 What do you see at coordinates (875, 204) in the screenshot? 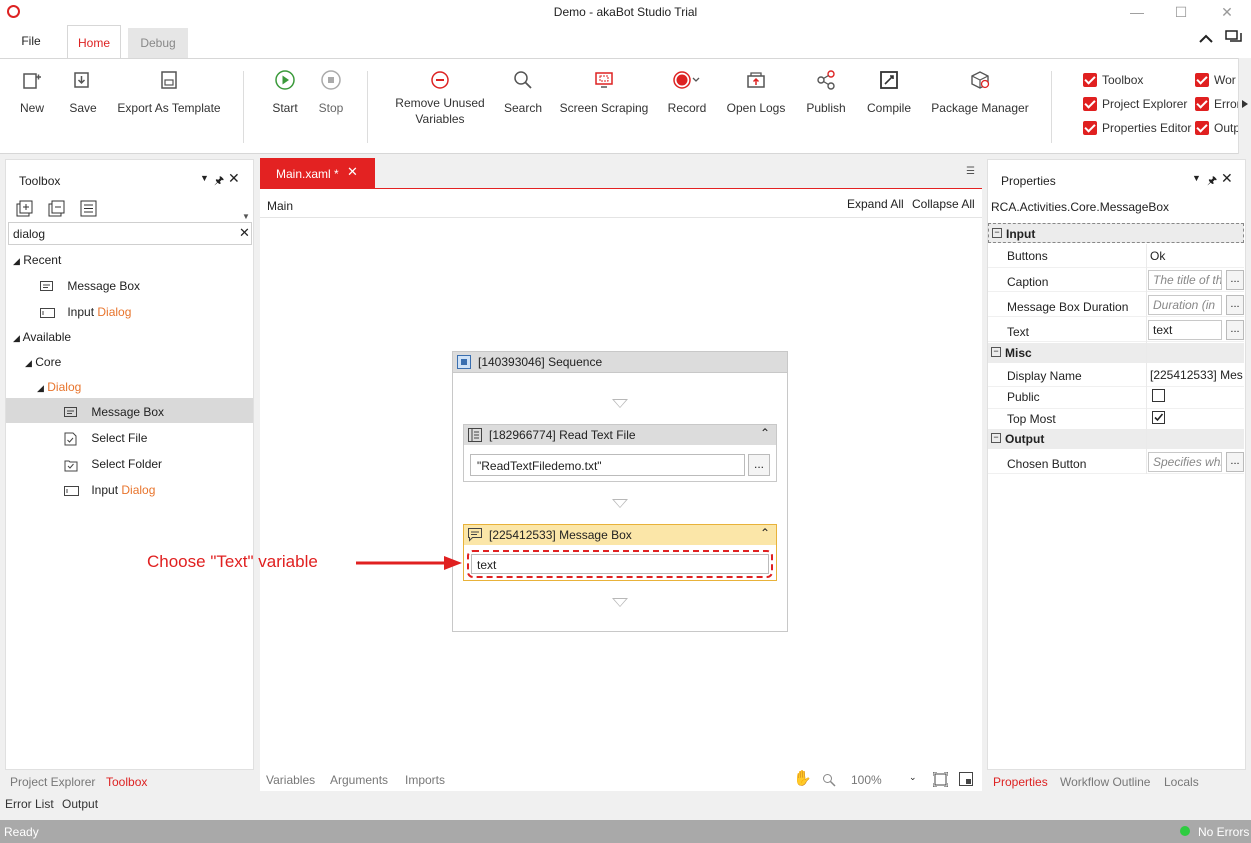
I see `expand-all-link: Expand All` at bounding box center [875, 204].